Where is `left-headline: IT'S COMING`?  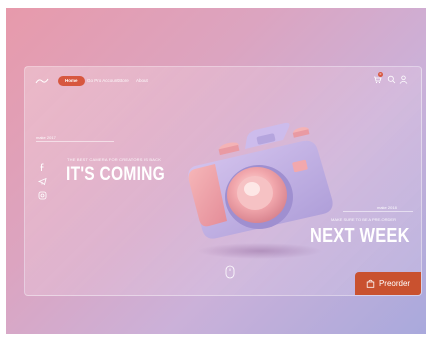 left-headline: IT'S COMING is located at coordinates (116, 174).